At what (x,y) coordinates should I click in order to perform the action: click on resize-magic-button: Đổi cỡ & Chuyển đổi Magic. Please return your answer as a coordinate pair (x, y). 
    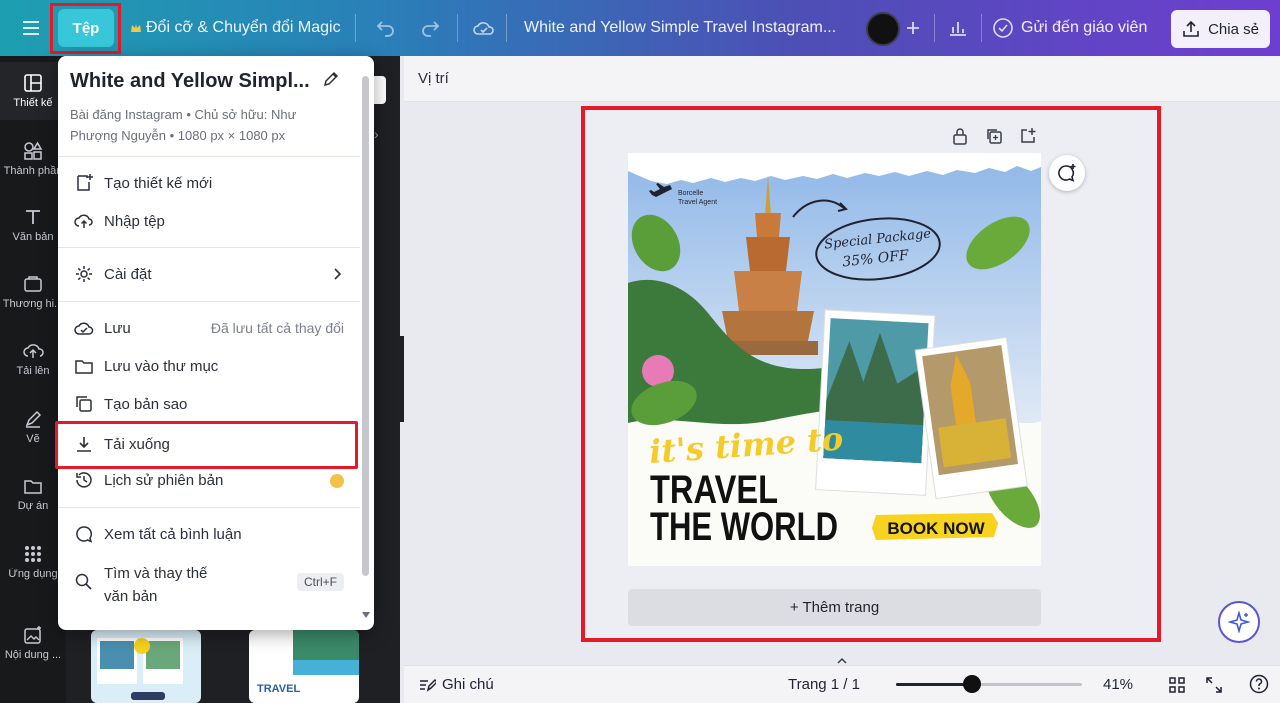
    Looking at the image, I should click on (235, 28).